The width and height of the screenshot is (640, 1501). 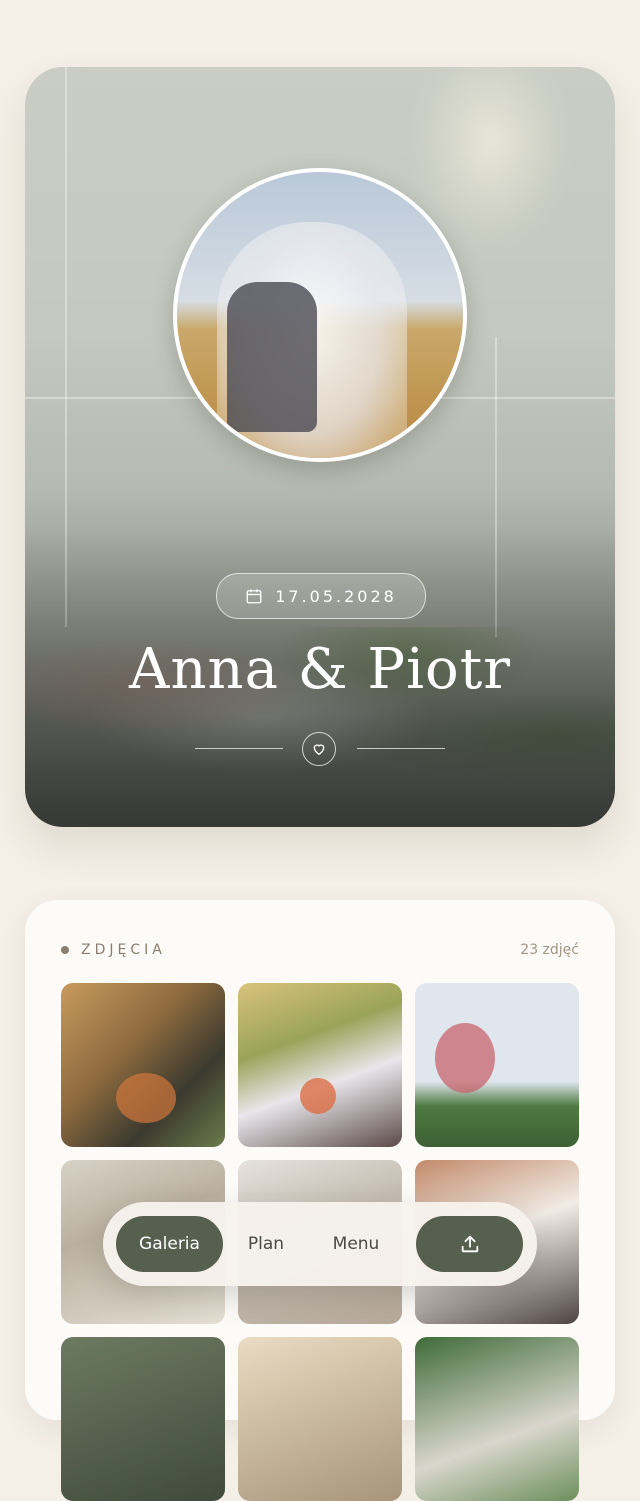 What do you see at coordinates (549, 950) in the screenshot?
I see `photo-count: 23 zdjęć` at bounding box center [549, 950].